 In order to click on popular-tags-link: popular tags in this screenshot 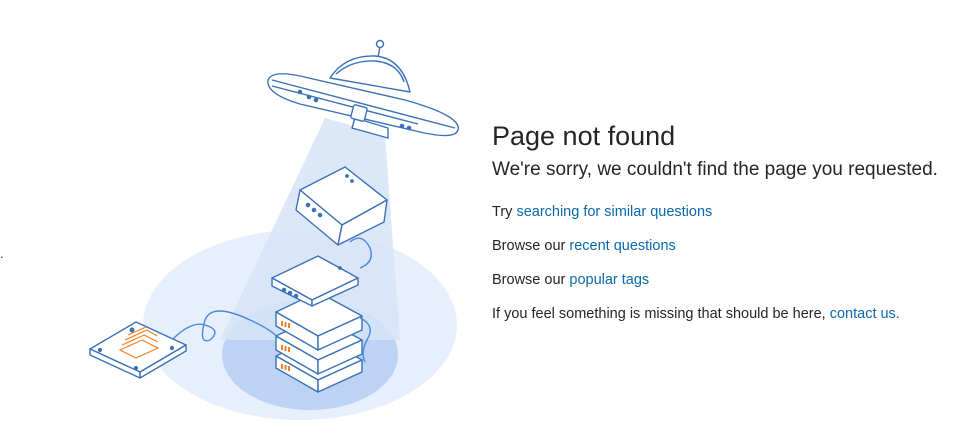, I will do `click(609, 280)`.